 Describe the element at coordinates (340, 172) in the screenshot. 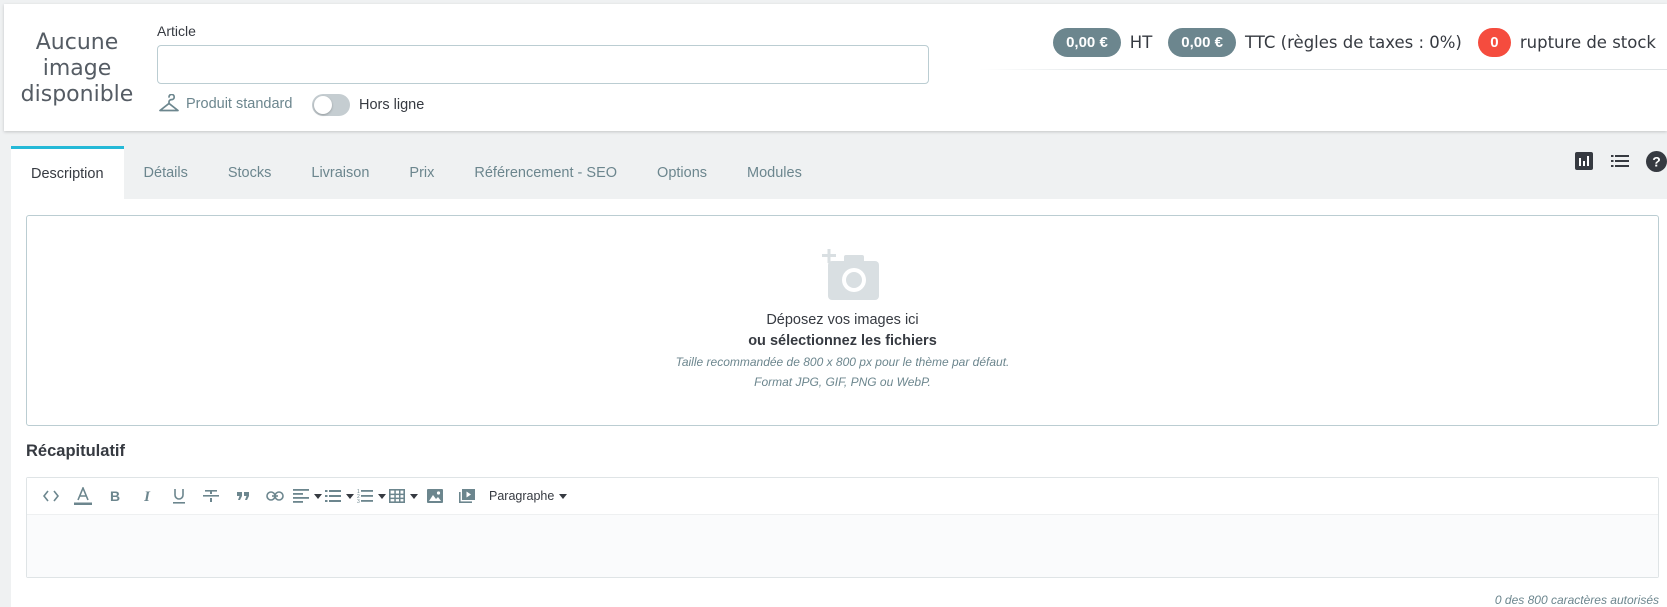

I see `tab-livraison: Livraison` at that location.